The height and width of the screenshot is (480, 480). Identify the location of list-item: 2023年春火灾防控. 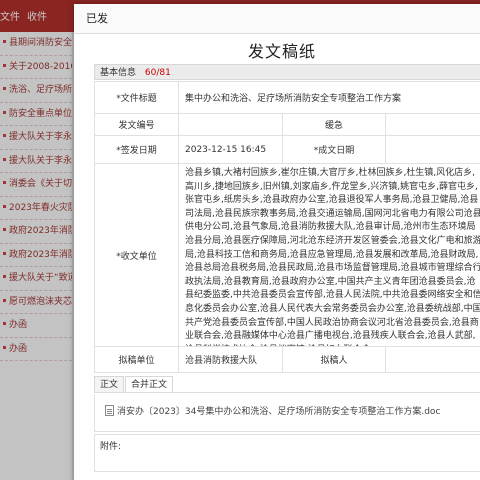
(36, 208).